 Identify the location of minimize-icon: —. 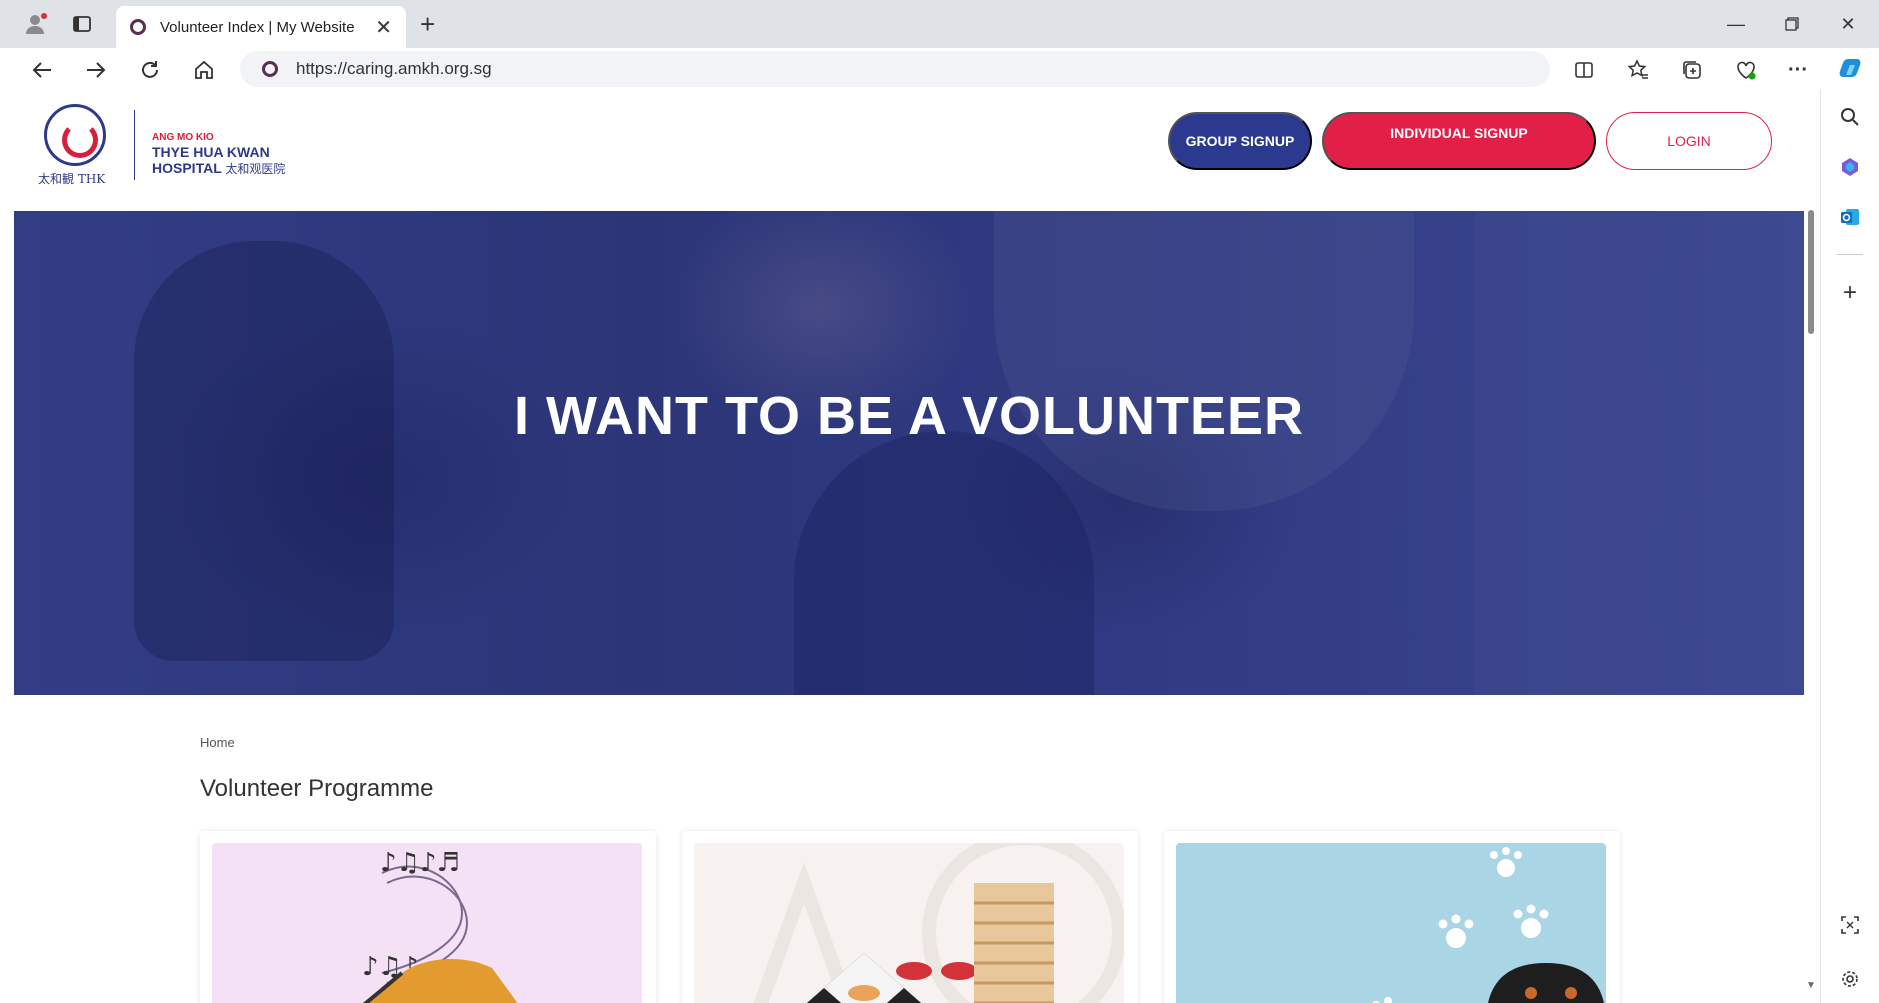
(1736, 24).